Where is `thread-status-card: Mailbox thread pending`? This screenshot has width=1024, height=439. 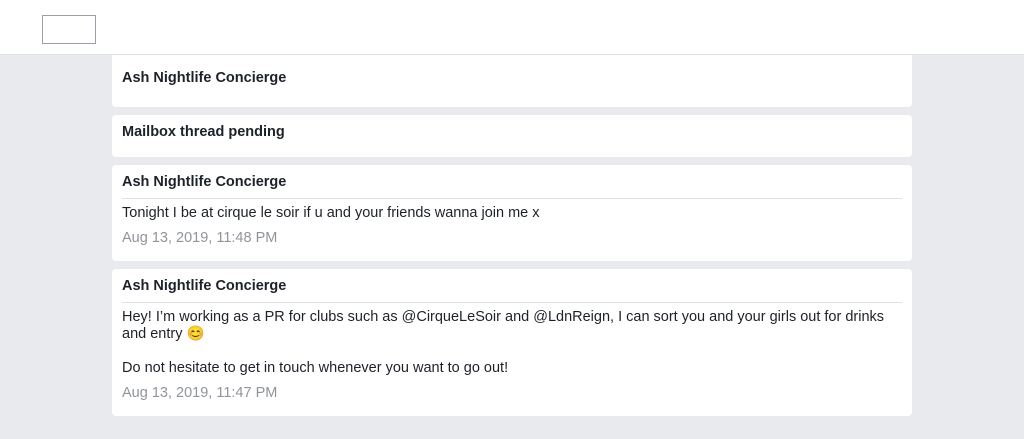 thread-status-card: Mailbox thread pending is located at coordinates (512, 136).